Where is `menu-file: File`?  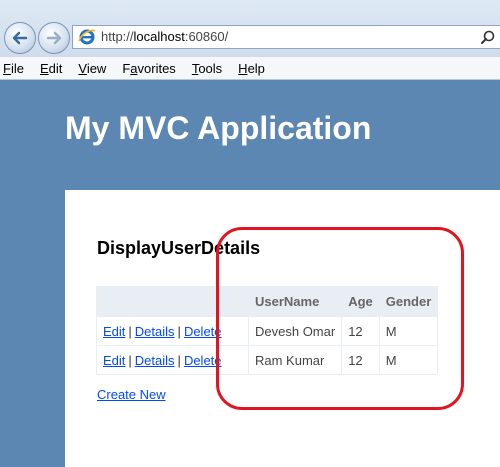 menu-file: File is located at coordinates (13, 68).